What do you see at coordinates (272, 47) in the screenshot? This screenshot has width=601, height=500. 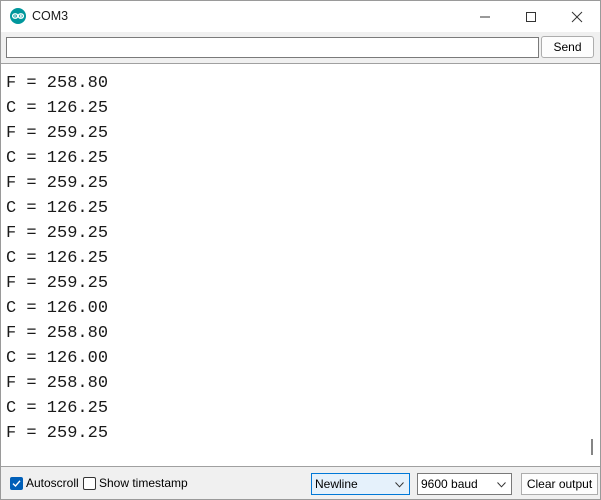 I see `message-input` at bounding box center [272, 47].